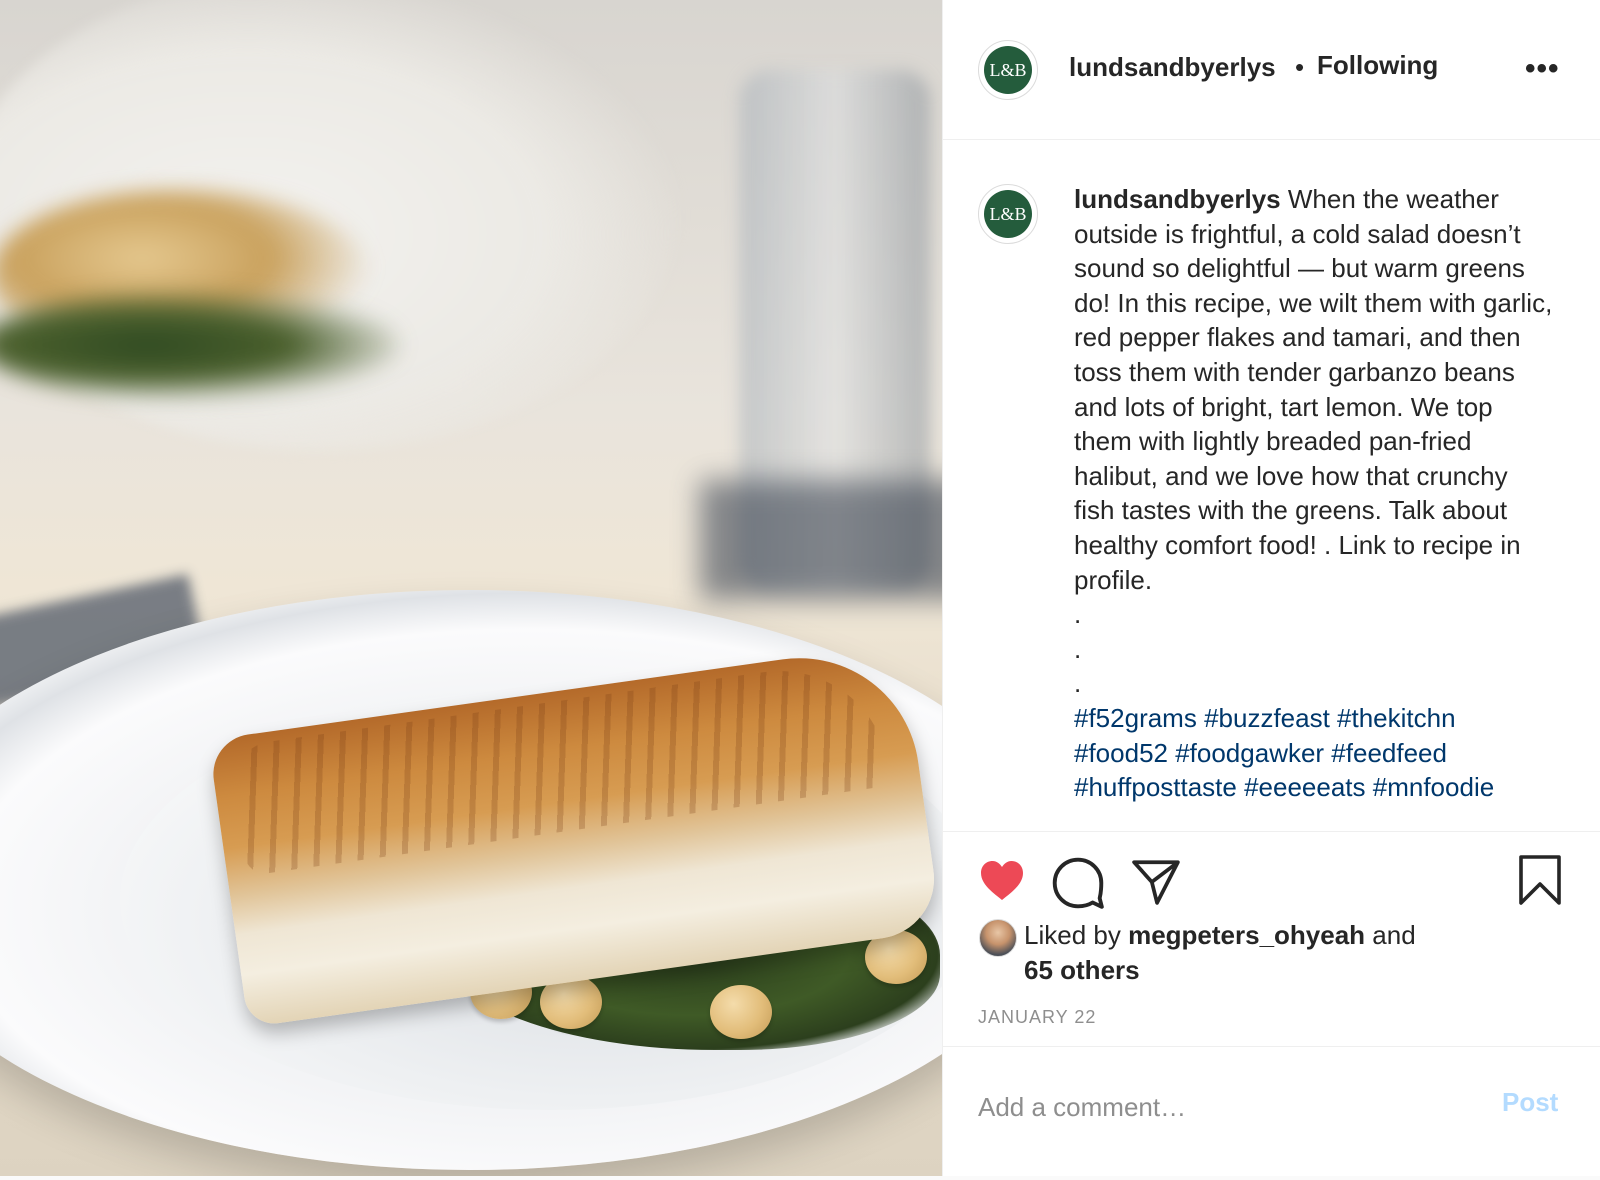  Describe the element at coordinates (1294, 953) in the screenshot. I see `likes-summary: Liked by megpeters_ohyeah and 65 others` at that location.